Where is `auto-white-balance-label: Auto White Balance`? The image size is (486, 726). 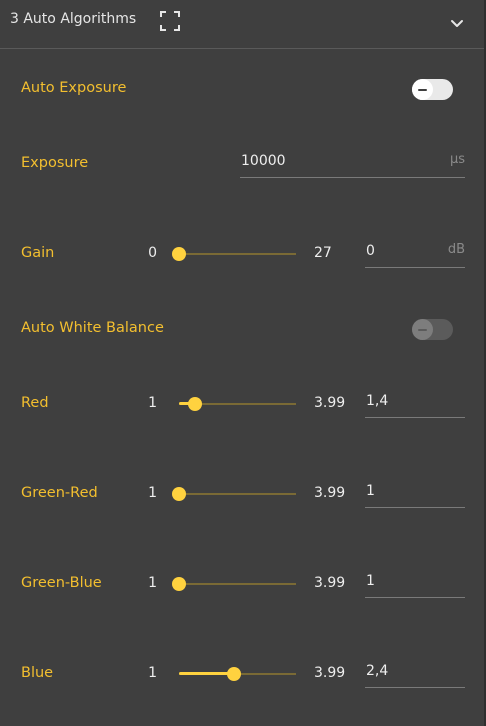
auto-white-balance-label: Auto White Balance is located at coordinates (92, 328).